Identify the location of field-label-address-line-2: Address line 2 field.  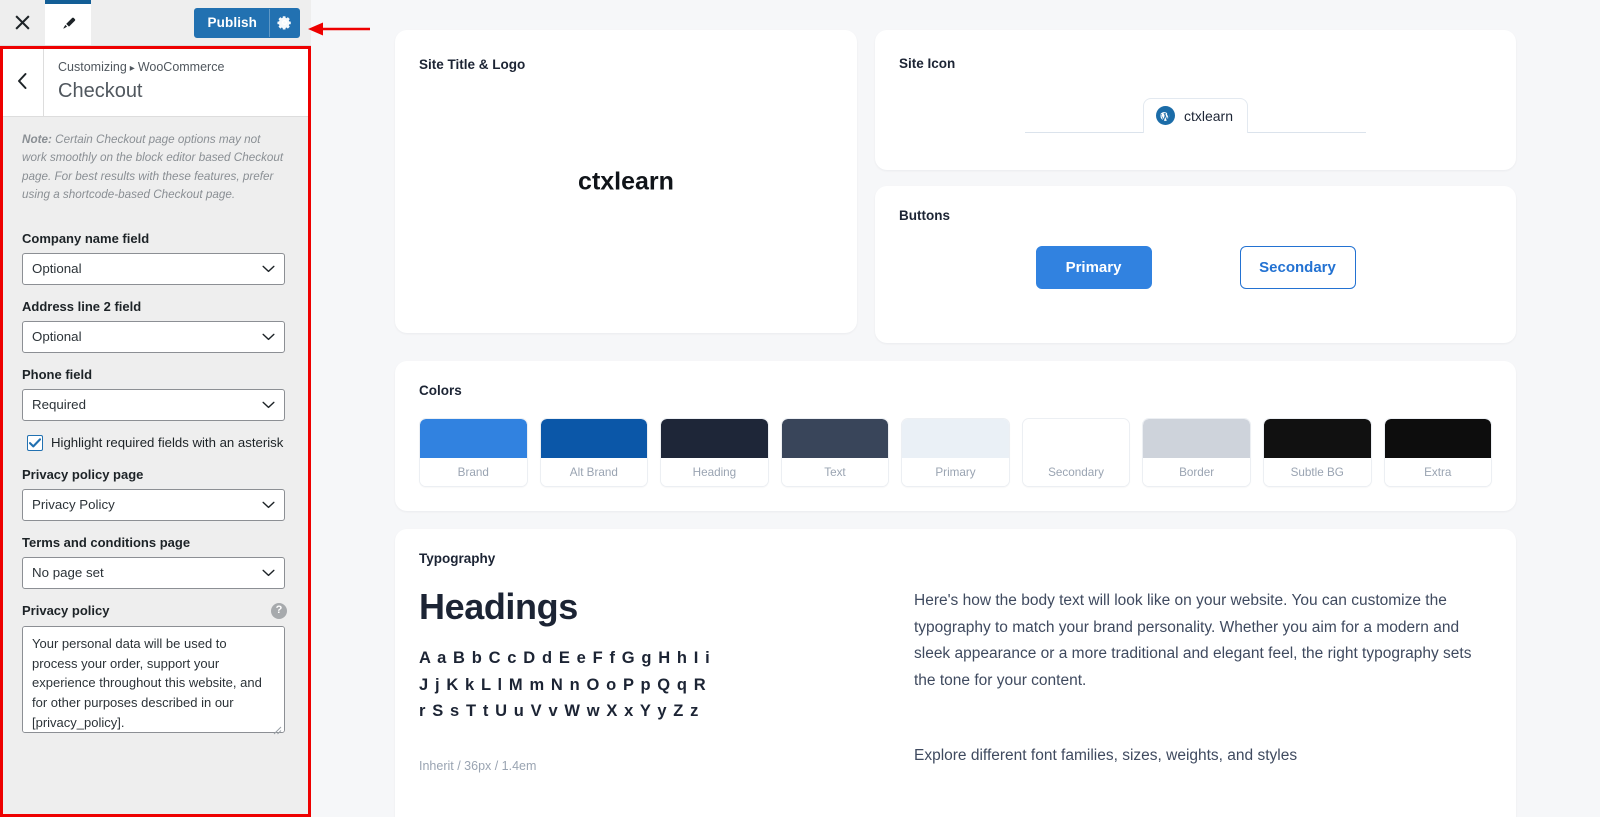
(82, 306).